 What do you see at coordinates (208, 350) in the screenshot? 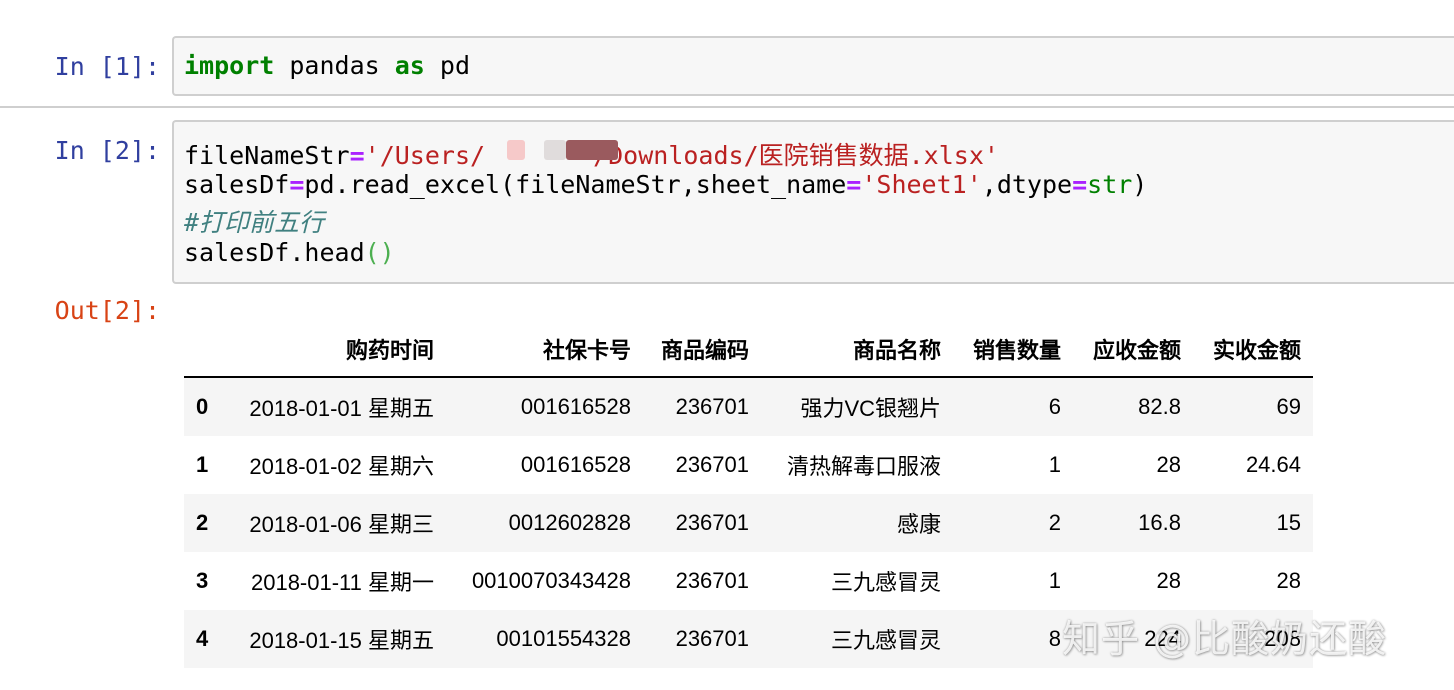
I see `index-header` at bounding box center [208, 350].